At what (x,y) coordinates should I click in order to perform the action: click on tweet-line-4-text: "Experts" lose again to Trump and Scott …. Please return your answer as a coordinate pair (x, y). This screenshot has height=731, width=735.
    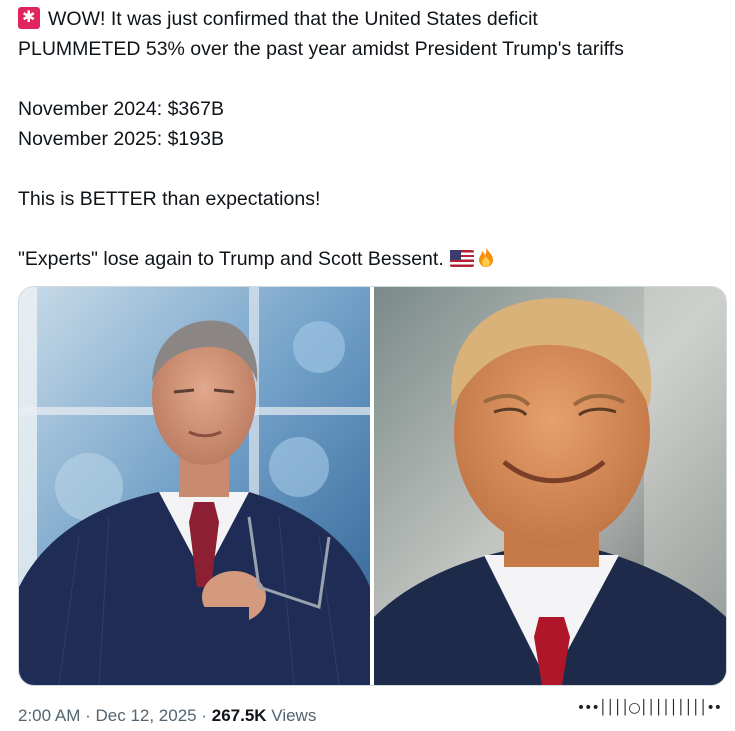
    Looking at the image, I should click on (231, 259).